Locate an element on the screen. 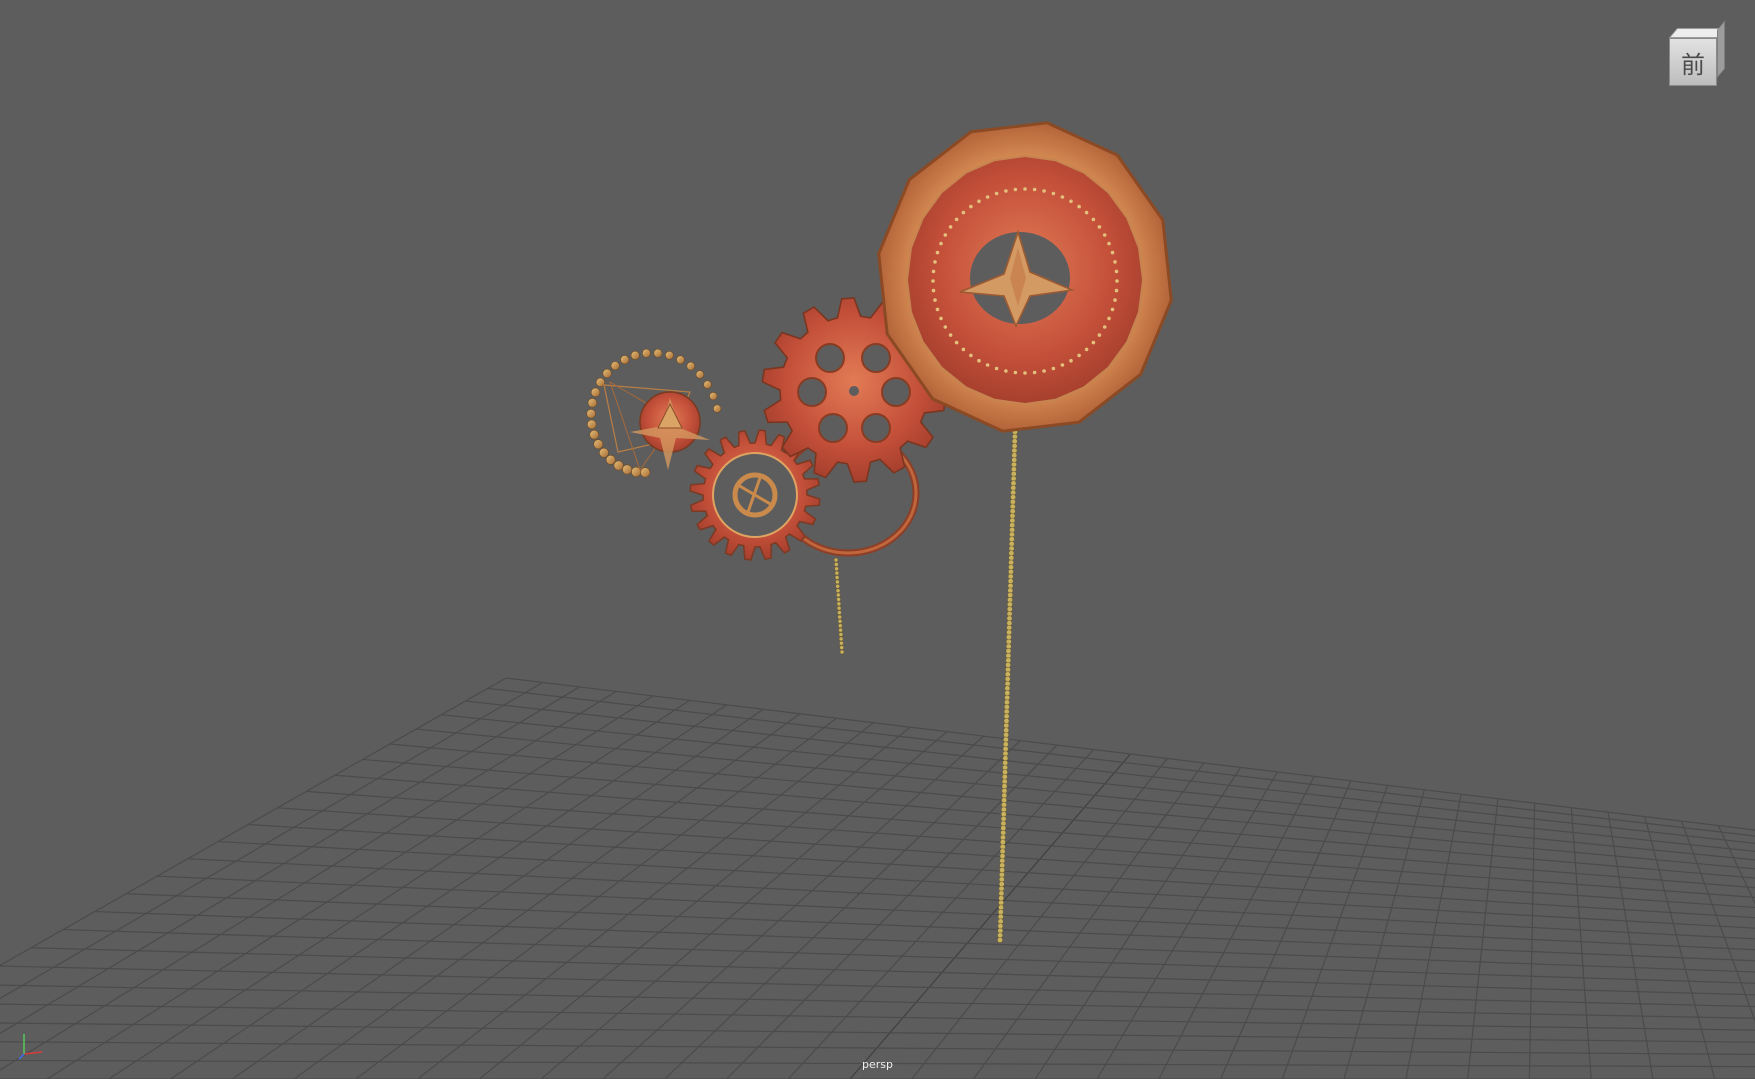 This screenshot has height=1079, width=1755. view-cube: 前 is located at coordinates (1696, 56).